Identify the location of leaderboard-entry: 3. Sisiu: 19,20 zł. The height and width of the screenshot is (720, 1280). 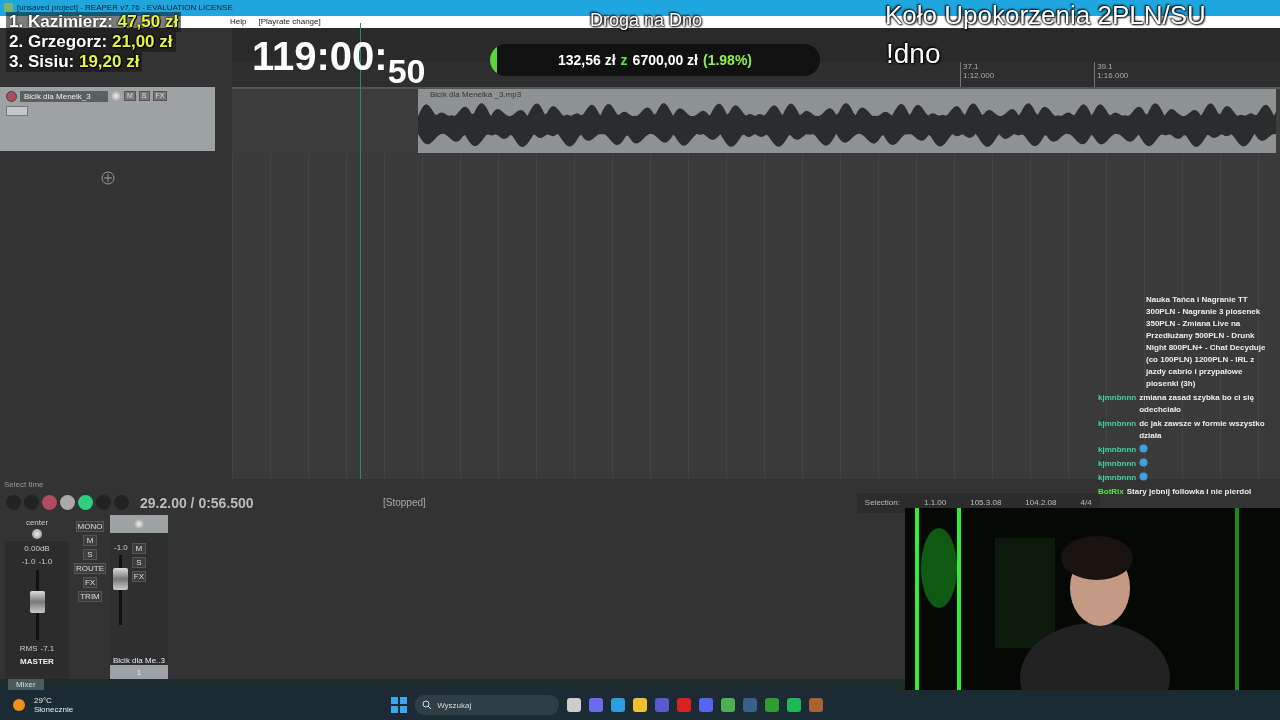
(74, 62).